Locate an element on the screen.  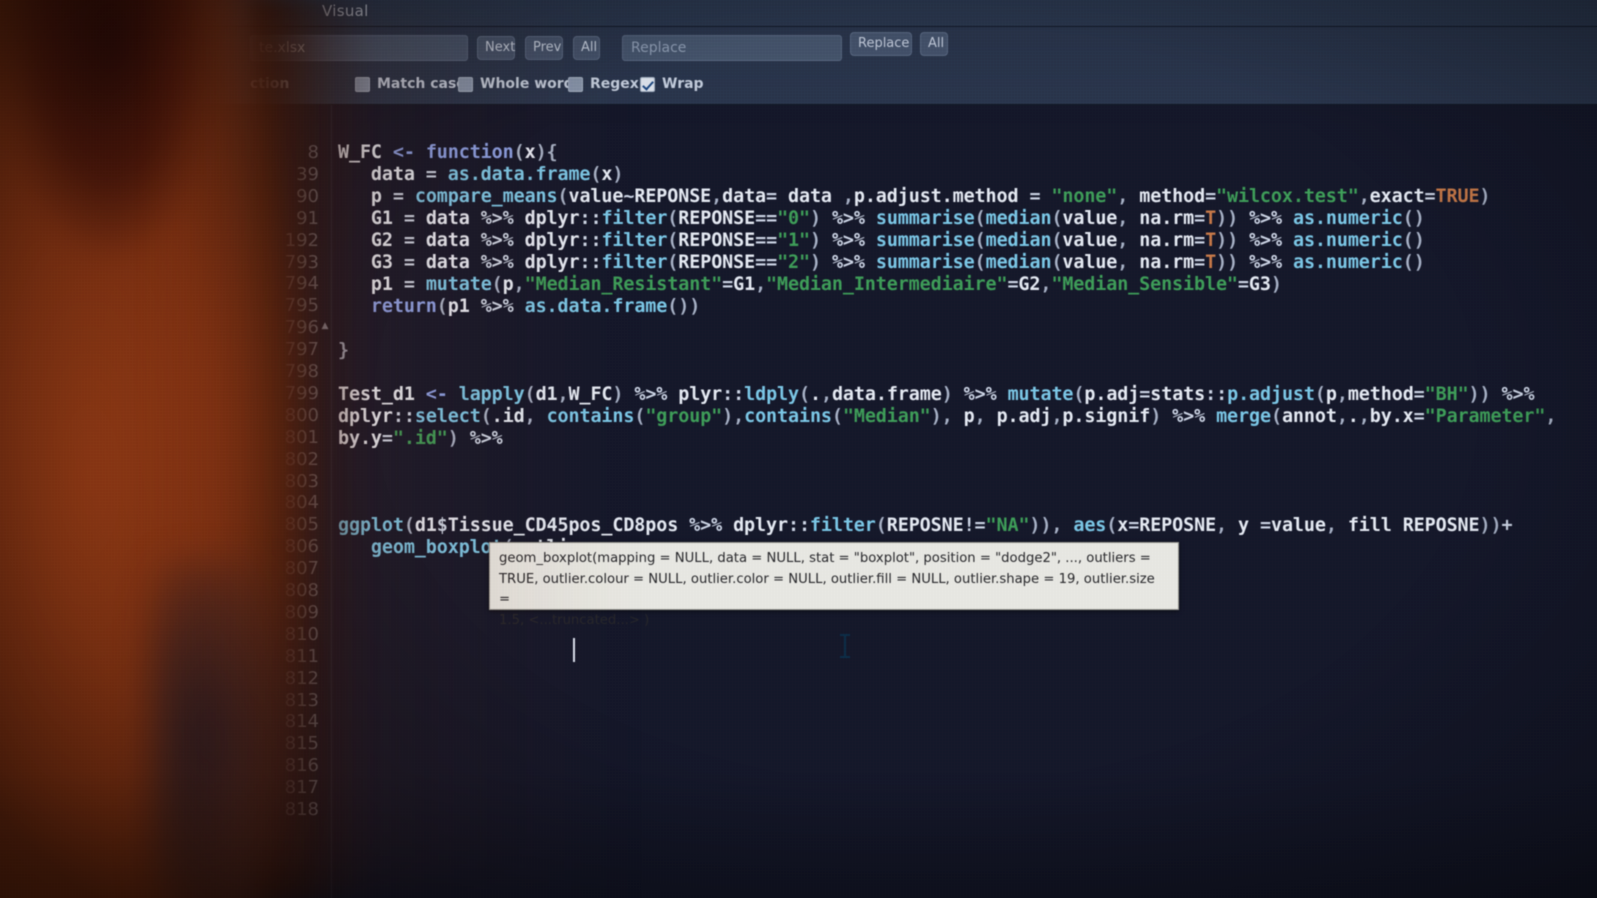
line-number: 801 is located at coordinates (301, 437).